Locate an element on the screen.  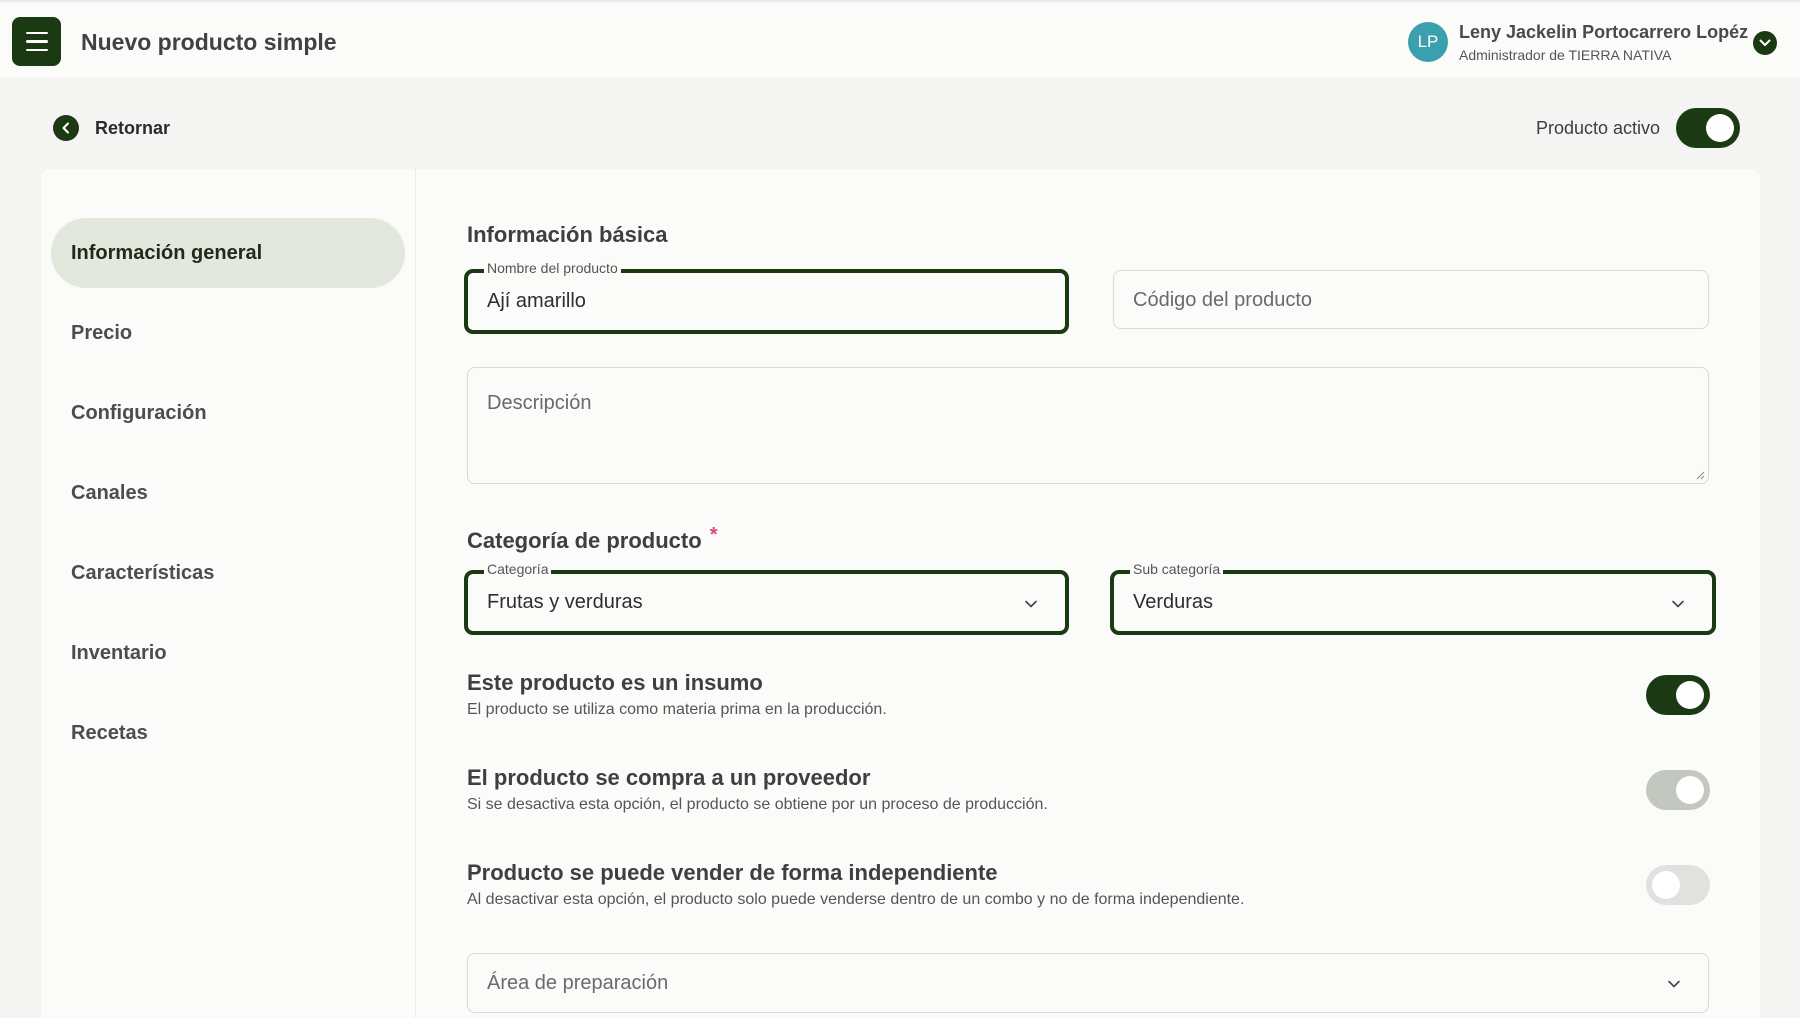
user-name: Leny Jackelin Portocarrero Lopéz is located at coordinates (1604, 32).